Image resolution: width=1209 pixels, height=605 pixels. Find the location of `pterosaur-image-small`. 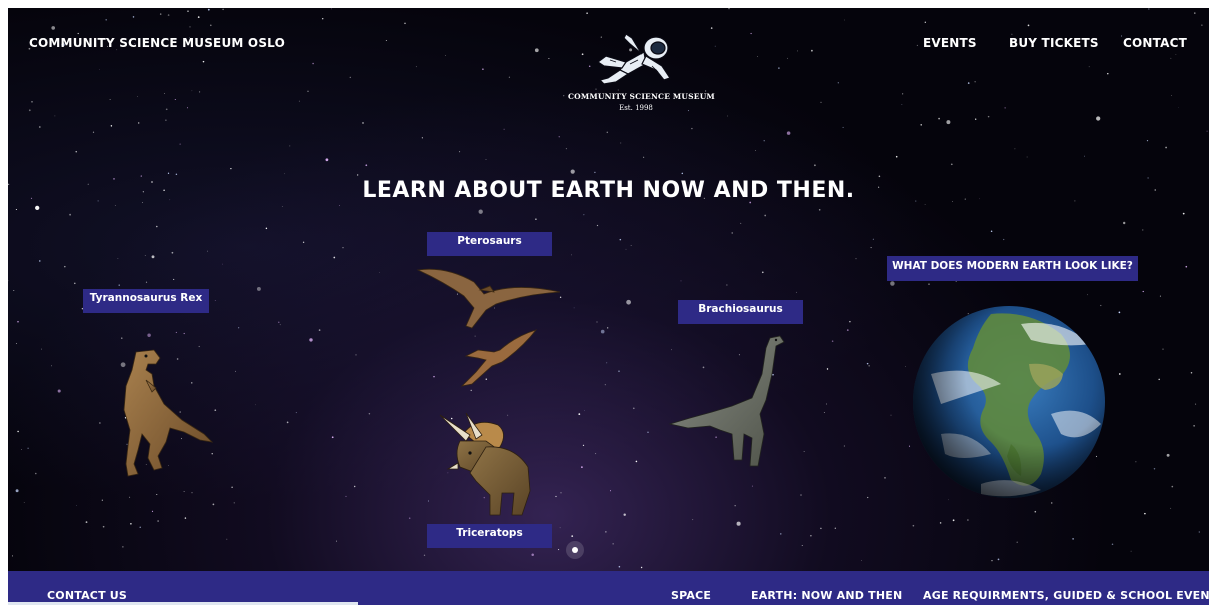

pterosaur-image-small is located at coordinates (498, 358).